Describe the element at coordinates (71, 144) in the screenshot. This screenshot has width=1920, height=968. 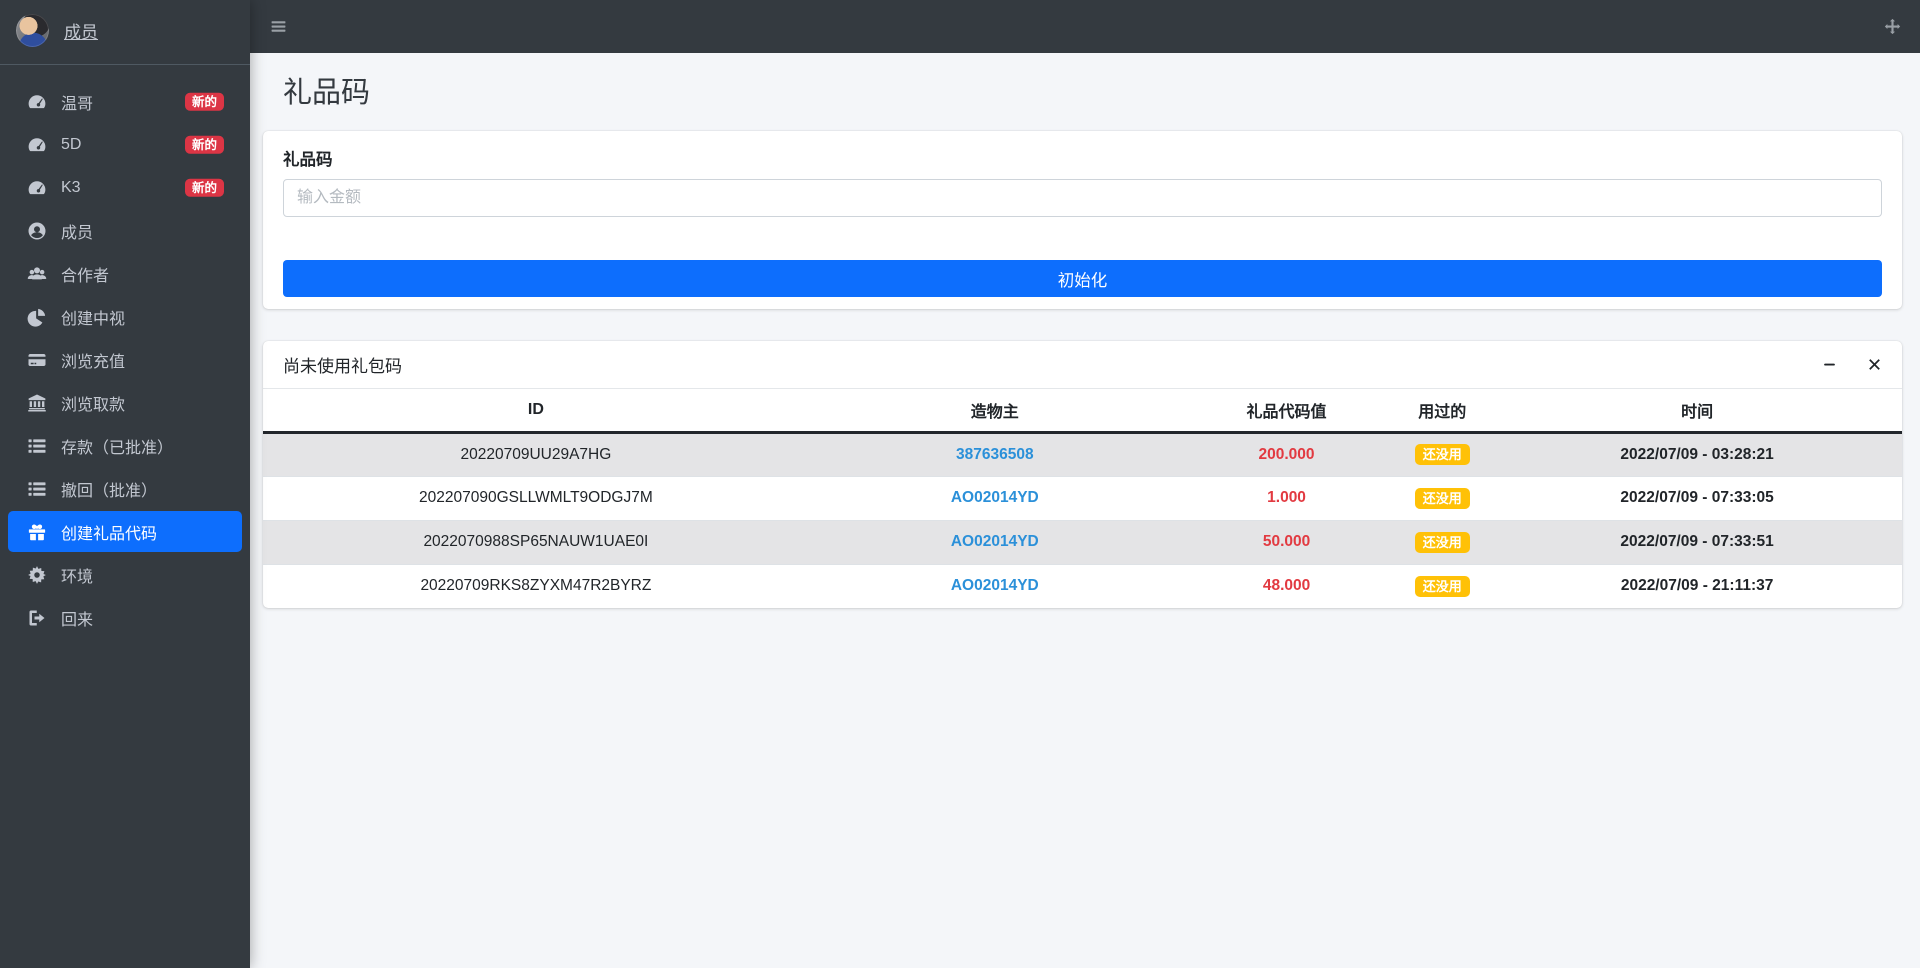
I see `sidebar-item-label: 5D` at that location.